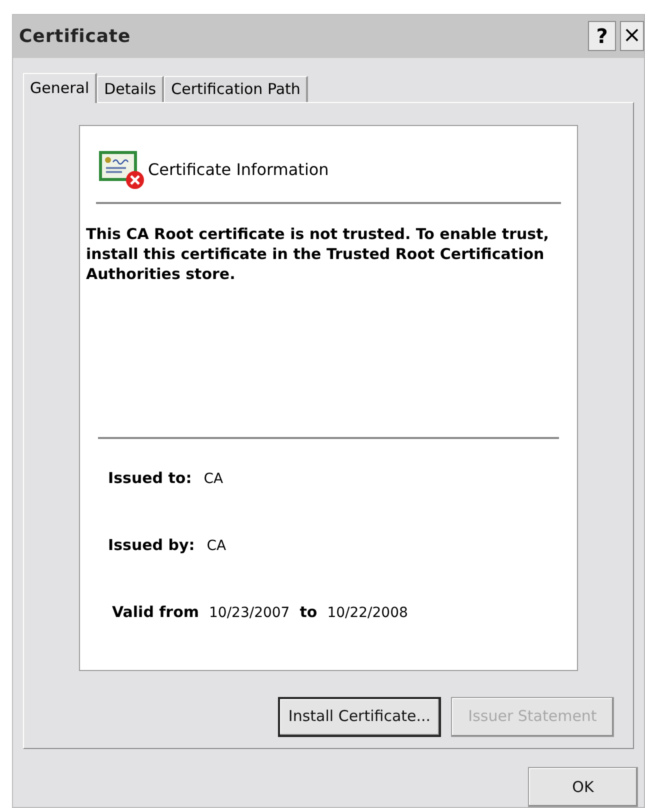  What do you see at coordinates (130, 89) in the screenshot?
I see `tab: Details` at bounding box center [130, 89].